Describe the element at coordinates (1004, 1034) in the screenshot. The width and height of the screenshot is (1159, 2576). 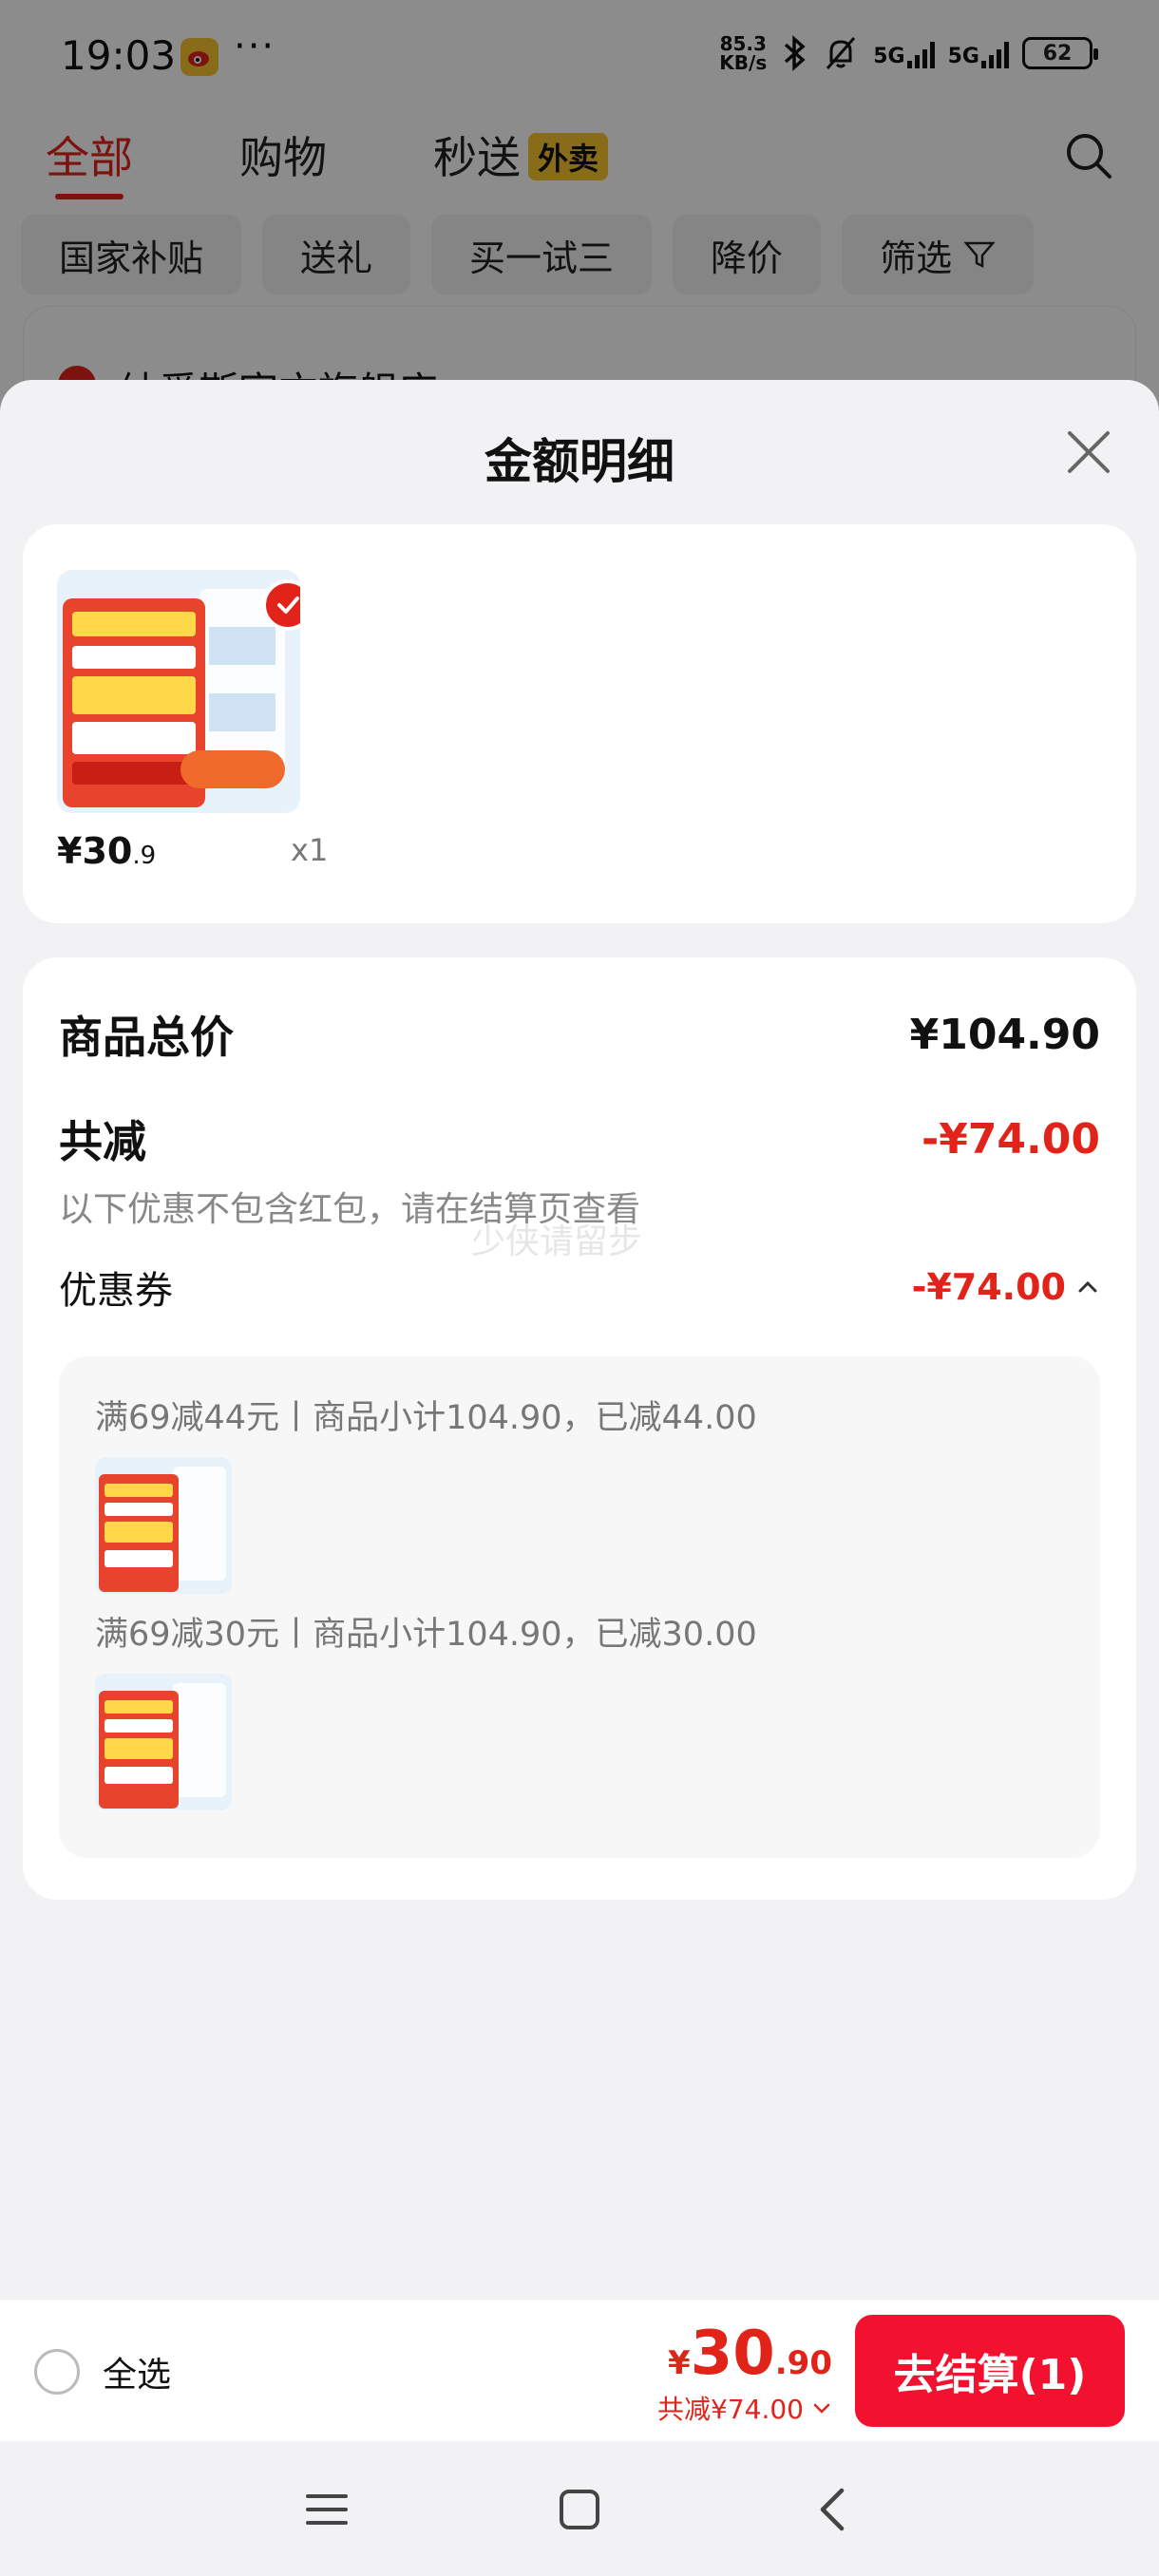
I see `total-price-value: ¥104.90` at that location.